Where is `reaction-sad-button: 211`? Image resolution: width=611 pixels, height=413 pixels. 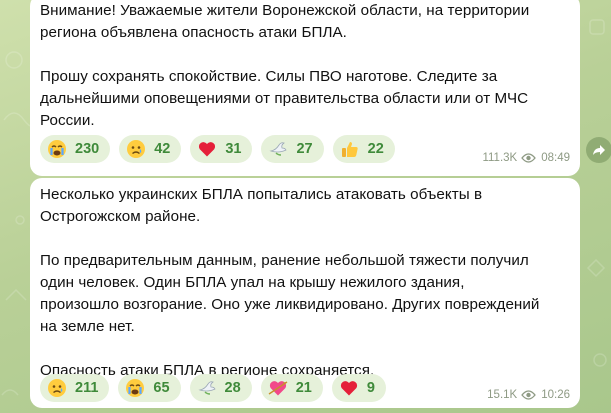
reaction-sad-button: 211 is located at coordinates (75, 388).